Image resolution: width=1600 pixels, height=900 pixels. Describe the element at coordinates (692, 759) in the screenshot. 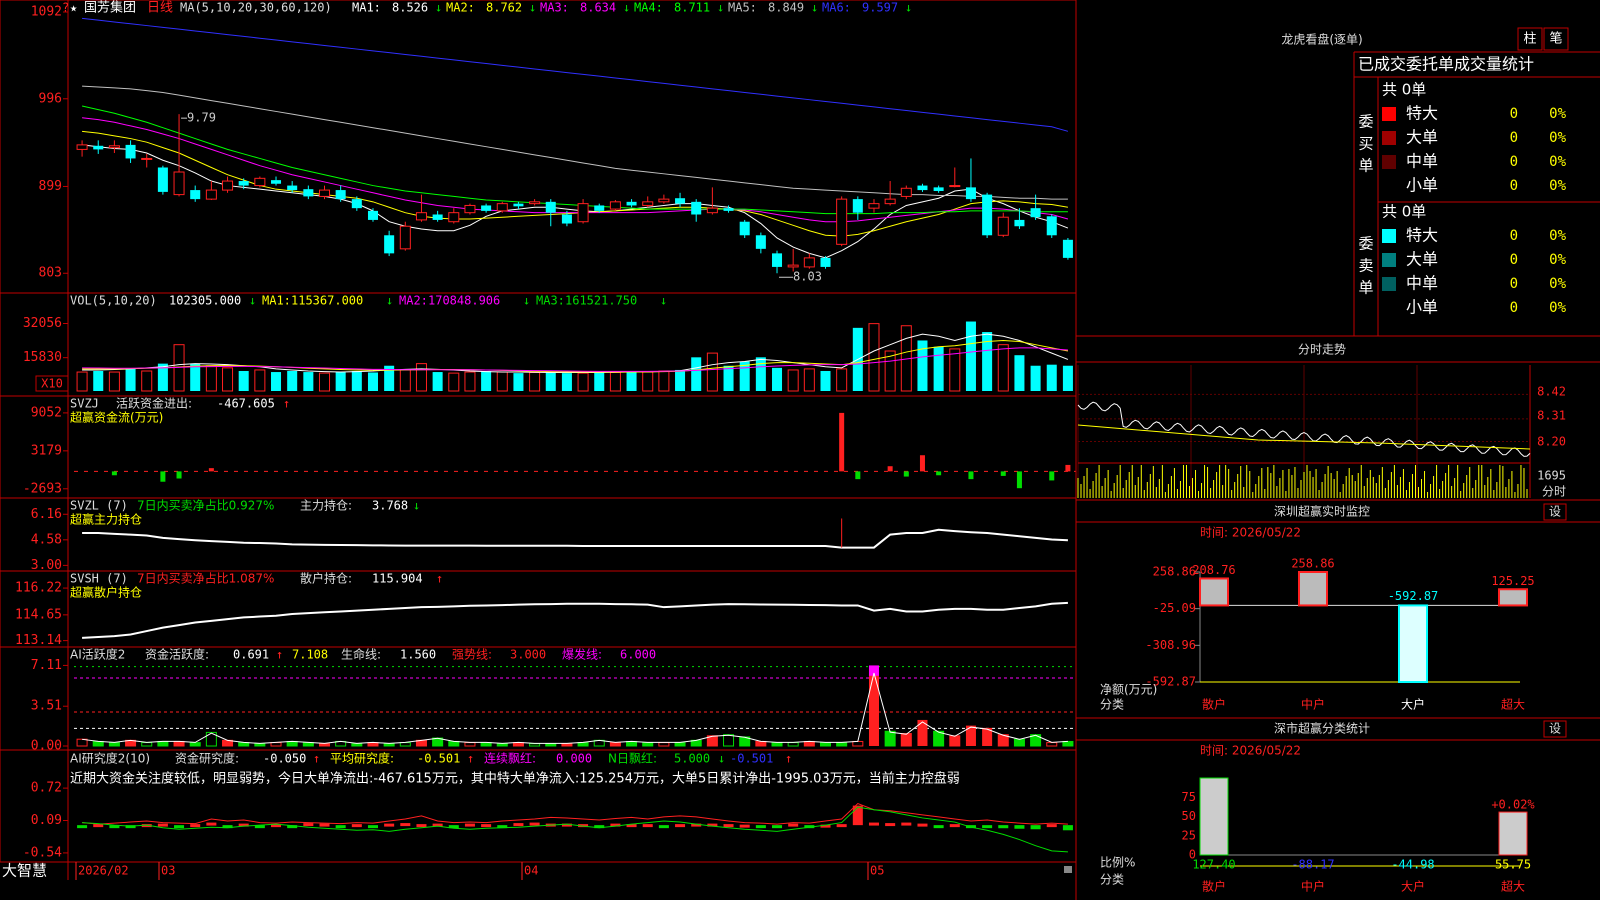

I see `n-value: 5.000` at that location.